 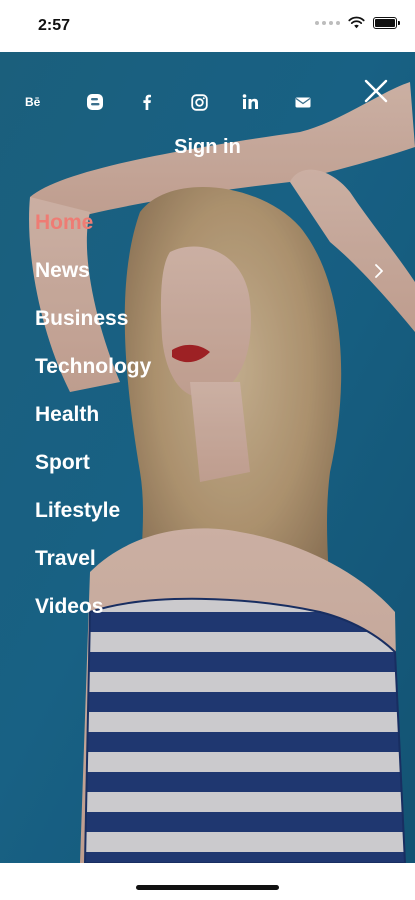 I want to click on cellular-dots-icon, so click(x=327, y=22).